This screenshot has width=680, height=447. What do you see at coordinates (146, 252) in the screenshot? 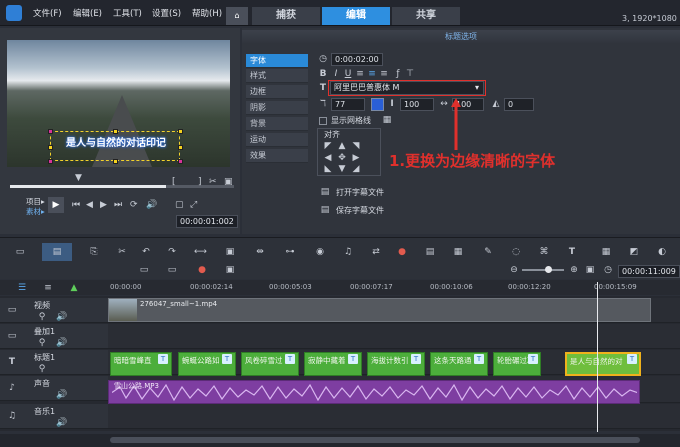
I see `undo-icon: ↶` at bounding box center [146, 252].